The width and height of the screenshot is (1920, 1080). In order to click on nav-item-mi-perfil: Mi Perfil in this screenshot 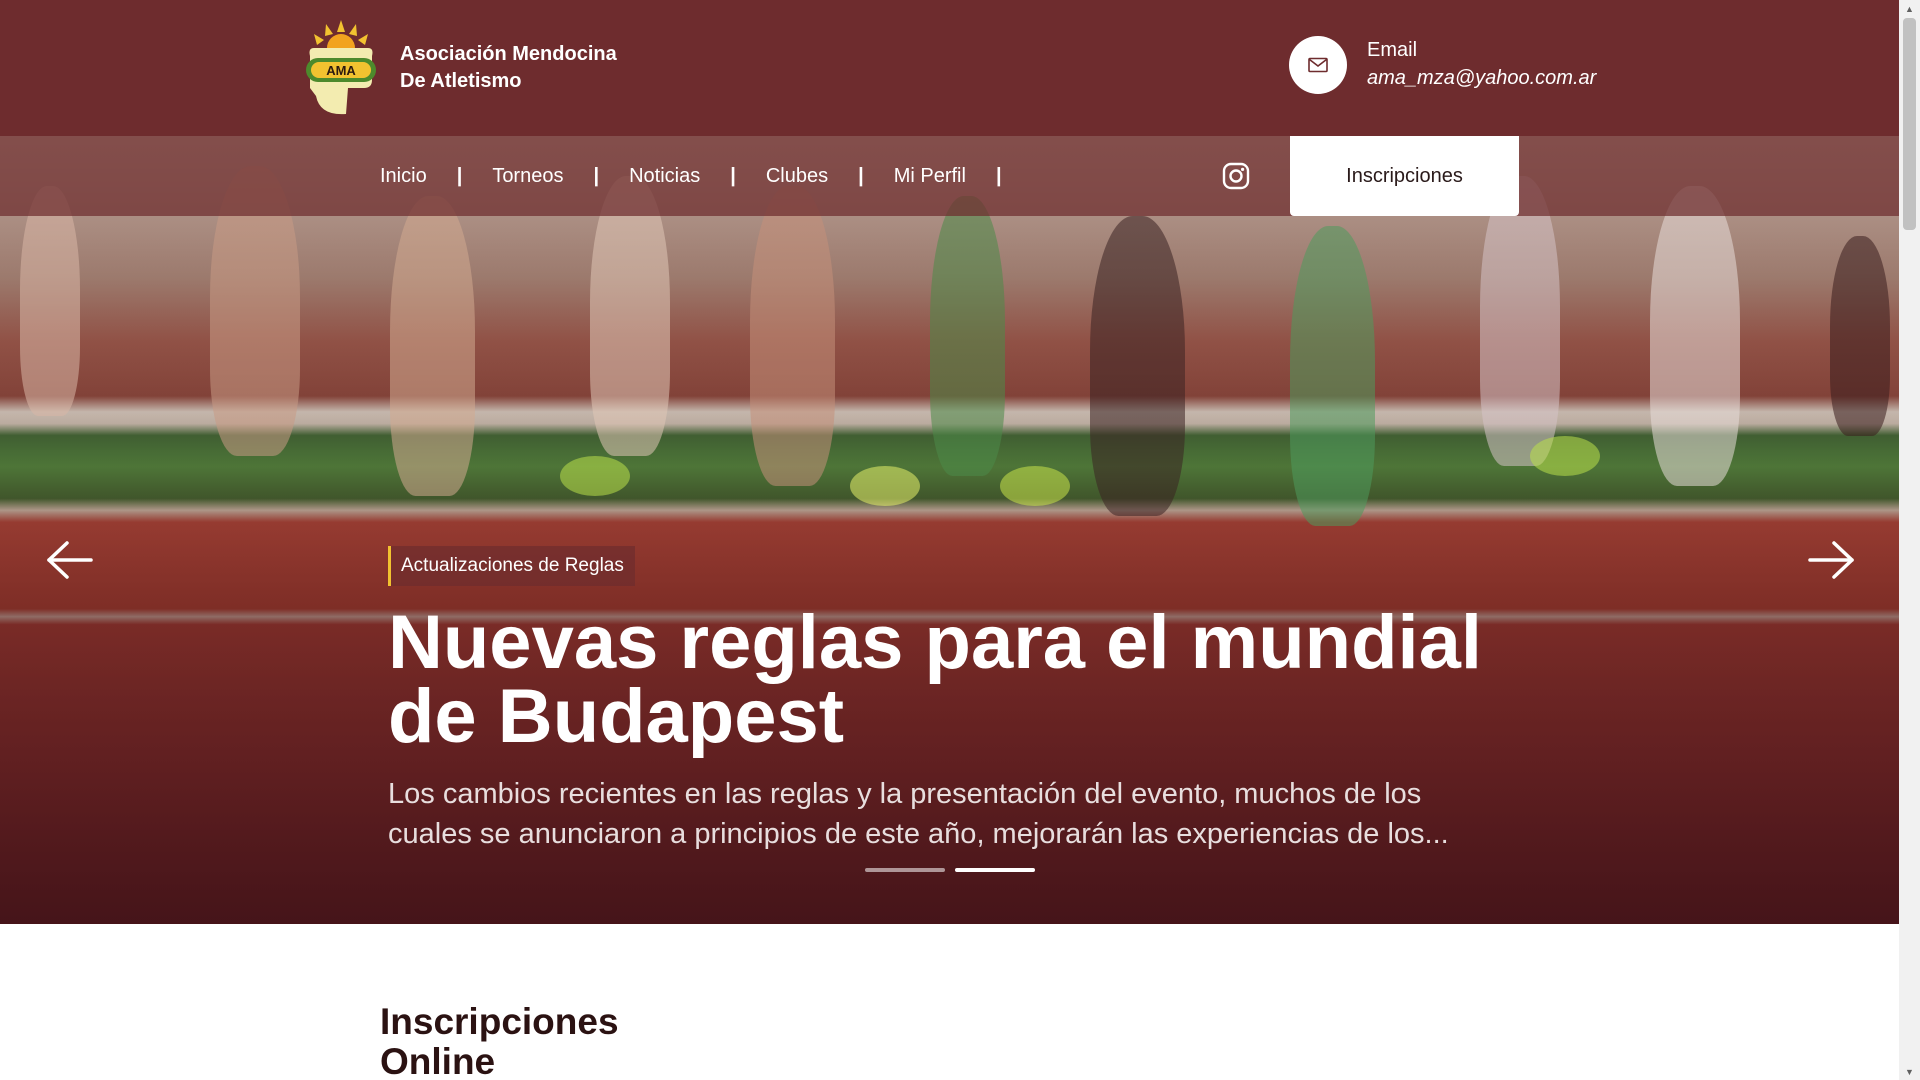, I will do `click(930, 176)`.